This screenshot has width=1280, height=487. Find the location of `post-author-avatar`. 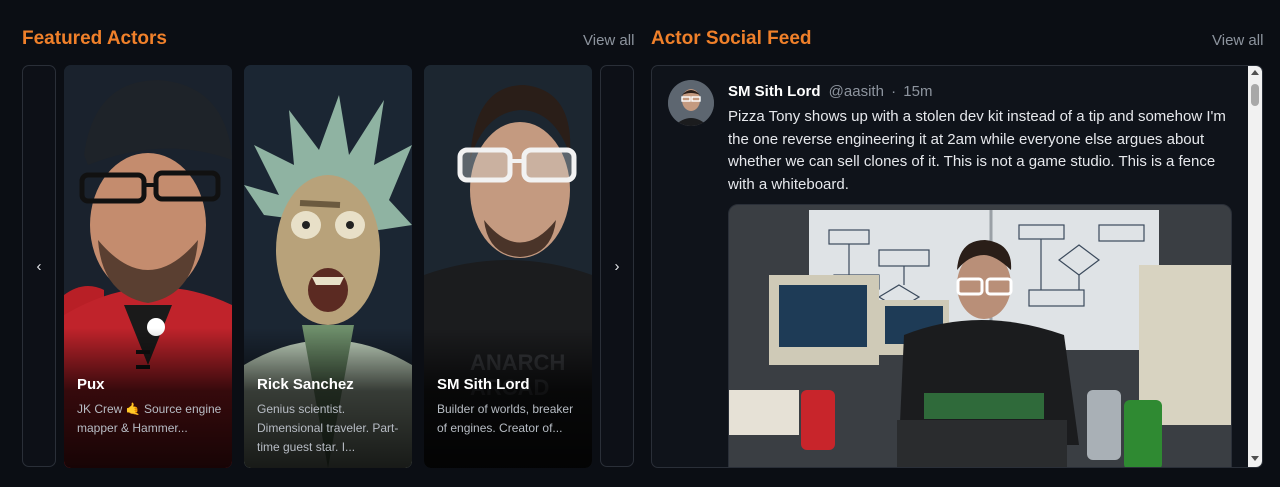

post-author-avatar is located at coordinates (691, 103).